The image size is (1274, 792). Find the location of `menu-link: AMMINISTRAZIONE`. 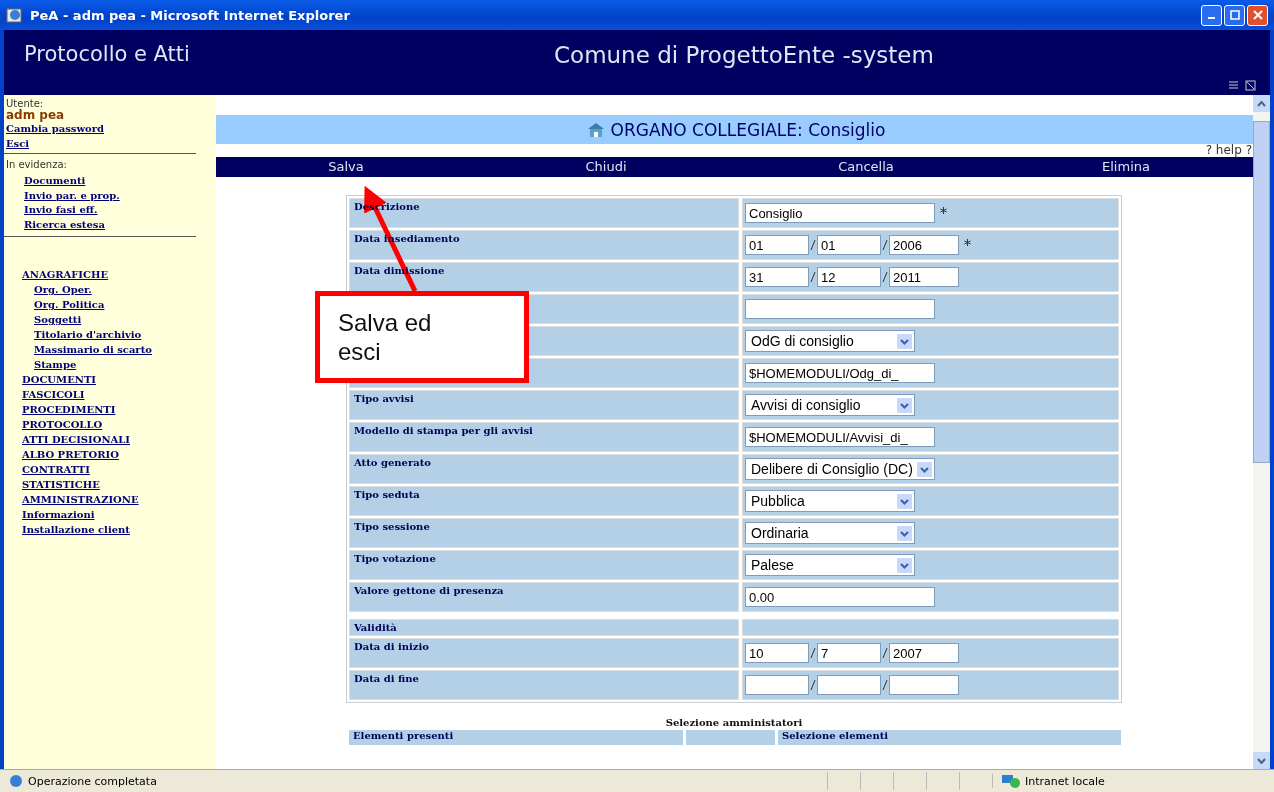

menu-link: AMMINISTRAZIONE is located at coordinates (80, 499).